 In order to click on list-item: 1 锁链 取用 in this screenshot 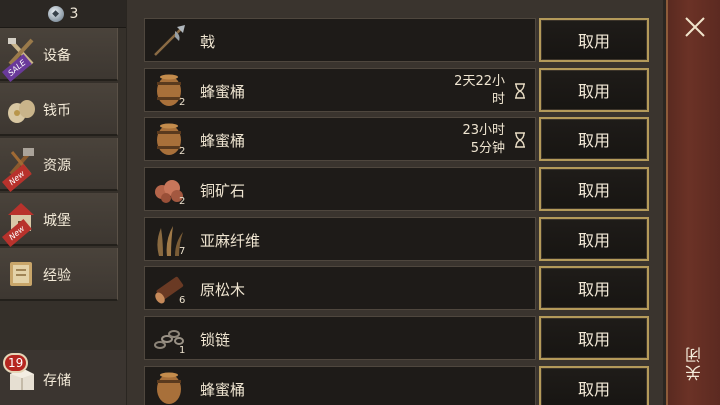, I will do `click(403, 338)`.